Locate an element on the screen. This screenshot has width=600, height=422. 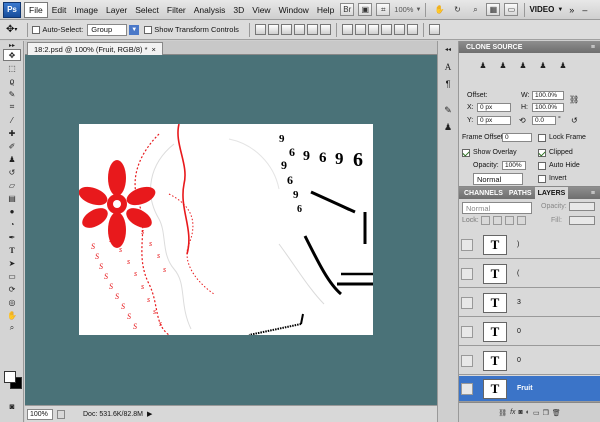
pen-tool-icon: ✒ is located at coordinates (12, 237).